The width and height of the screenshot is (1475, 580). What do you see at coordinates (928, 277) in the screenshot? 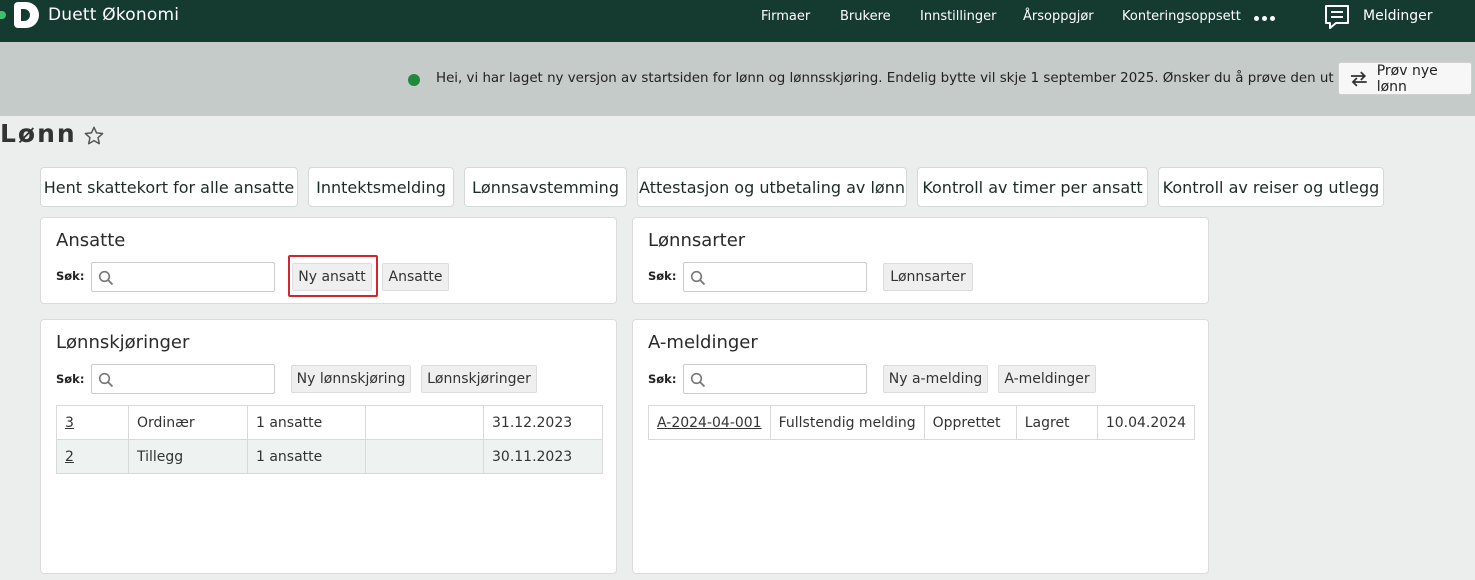
I see `wage-types-list-button: Lønnsarter` at bounding box center [928, 277].